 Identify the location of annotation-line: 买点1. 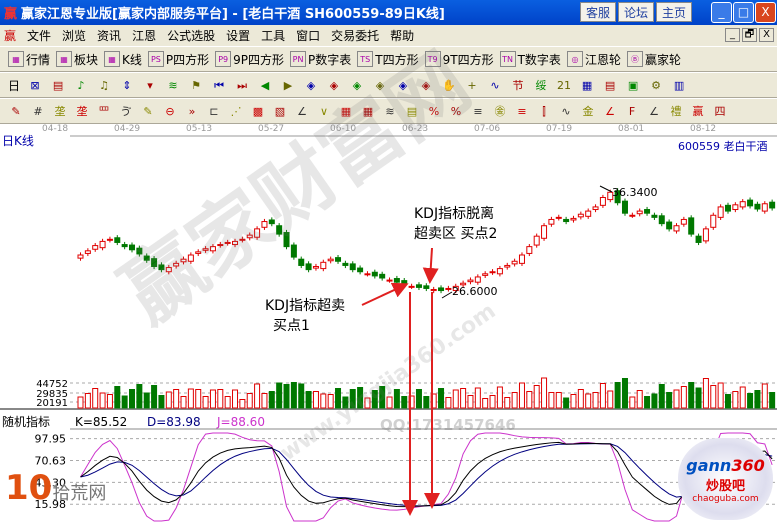
(291, 326).